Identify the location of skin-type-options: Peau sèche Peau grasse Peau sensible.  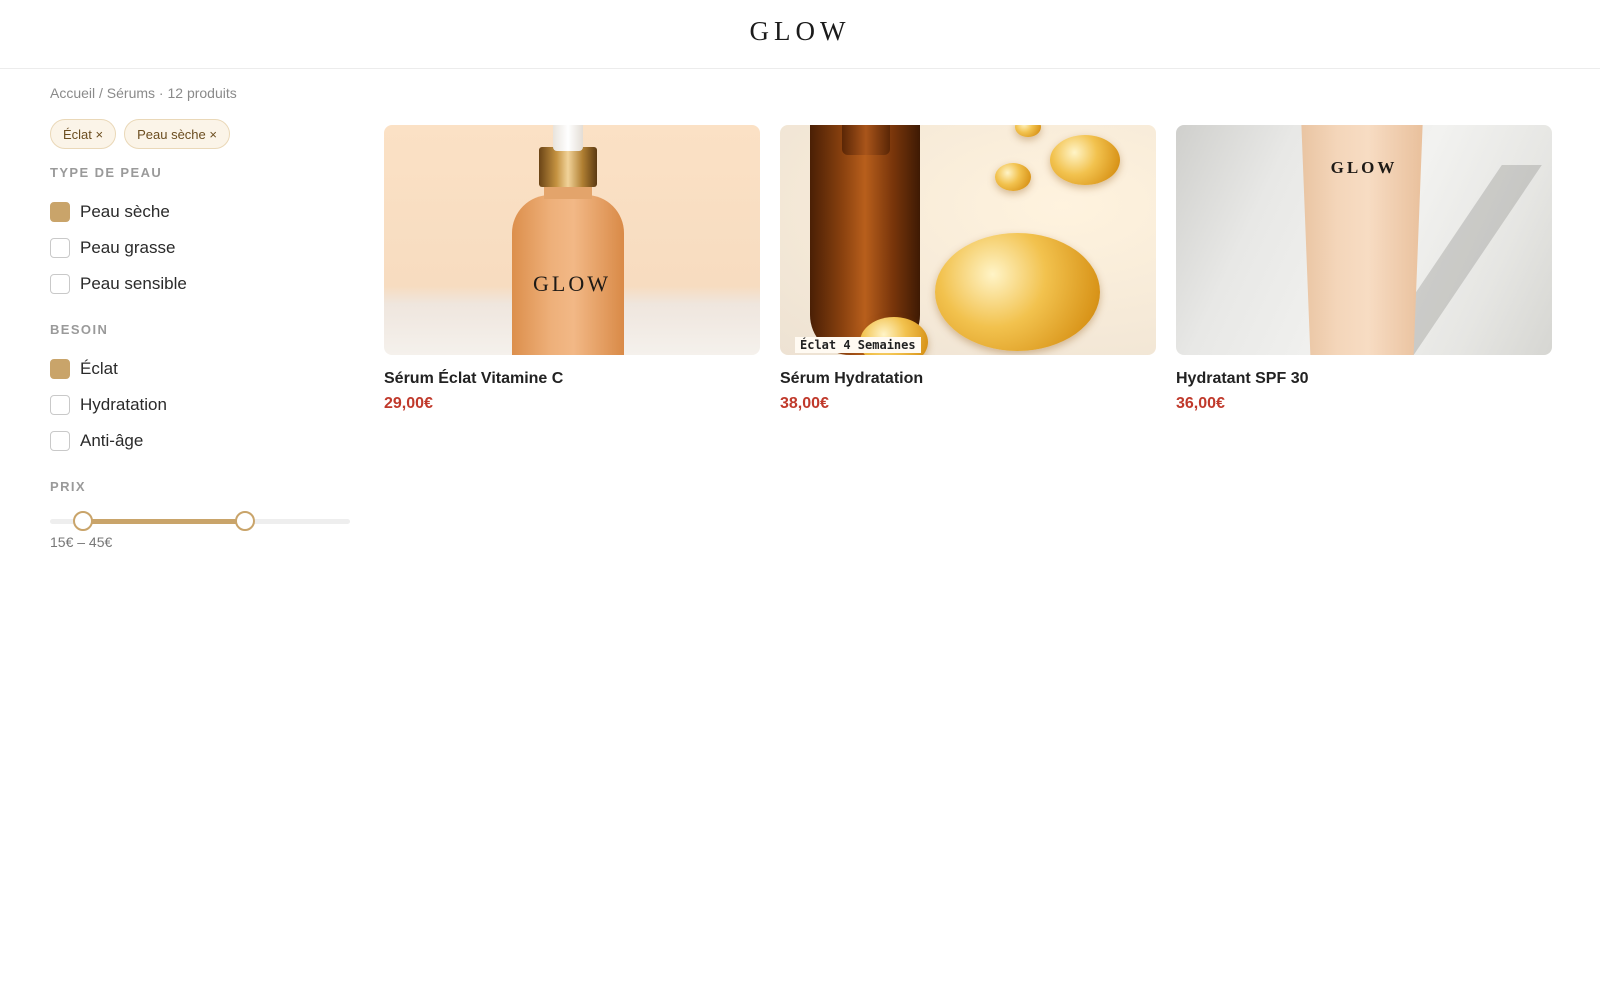
(200, 248).